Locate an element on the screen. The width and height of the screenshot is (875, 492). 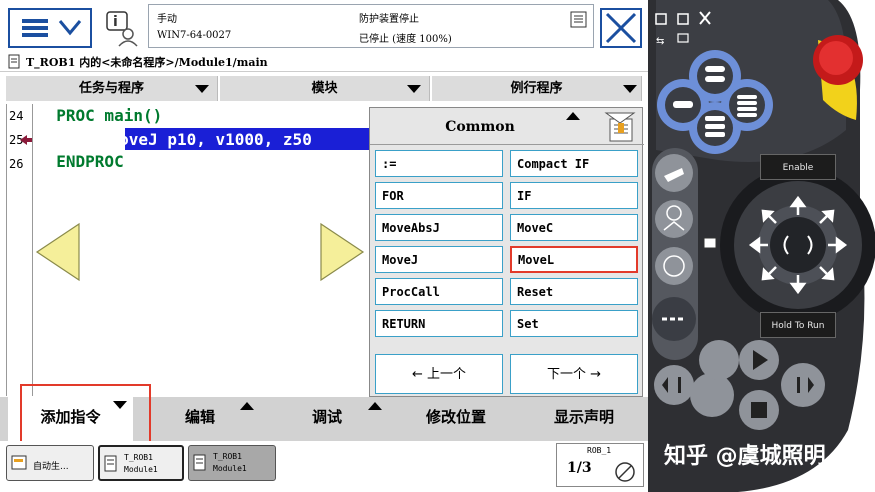
cmd-moveabsj: MoveAbsJ is located at coordinates (439, 227).